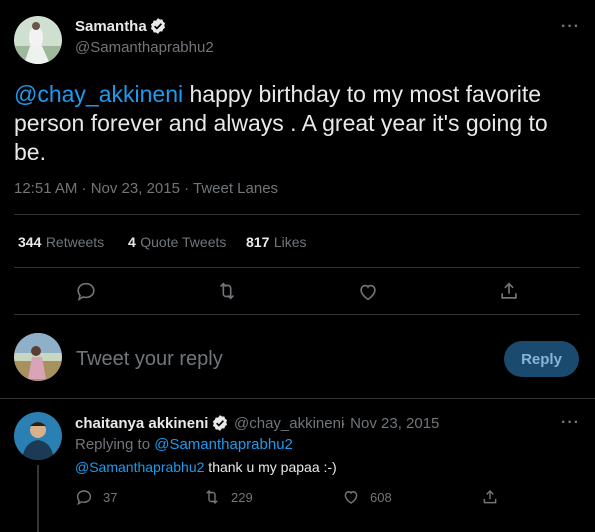 The width and height of the screenshot is (595, 532). I want to click on reply-text: @Samanthaprabhu2 thank u my papaa :-), so click(206, 467).